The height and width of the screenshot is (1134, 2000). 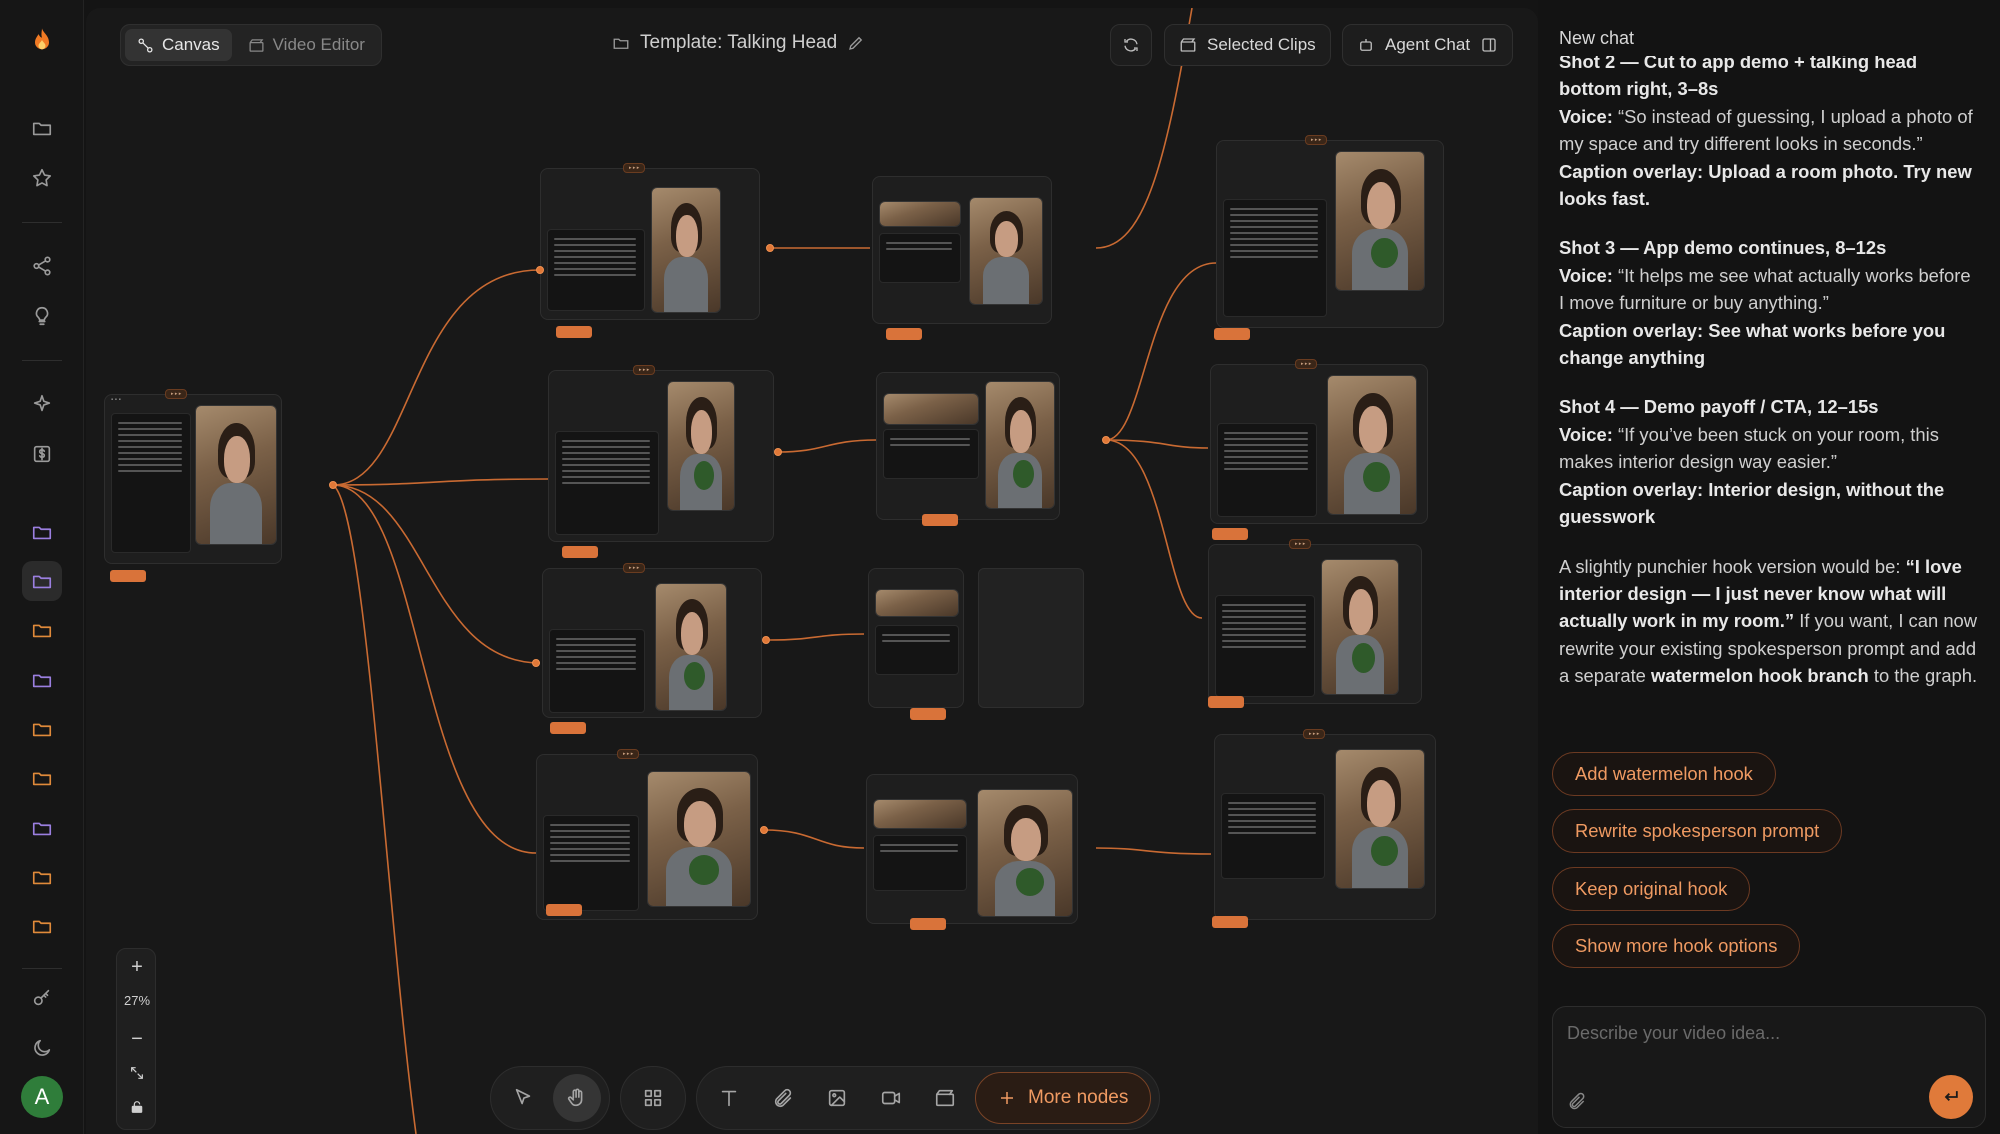 What do you see at coordinates (523, 1098) in the screenshot?
I see `select-tool` at bounding box center [523, 1098].